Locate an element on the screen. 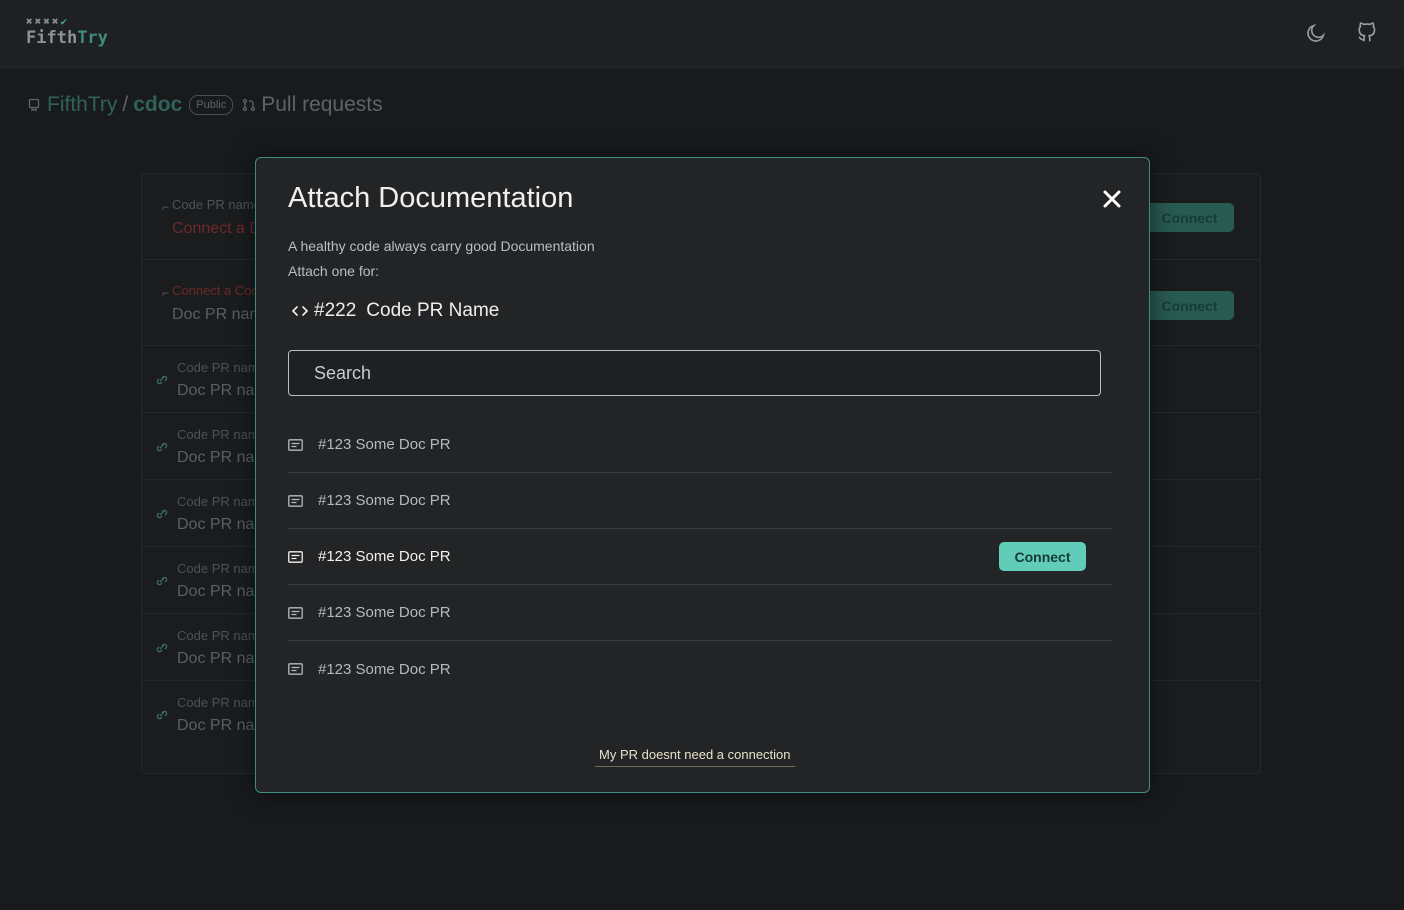 The width and height of the screenshot is (1404, 910). modal-title: Attach Documentation is located at coordinates (431, 198).